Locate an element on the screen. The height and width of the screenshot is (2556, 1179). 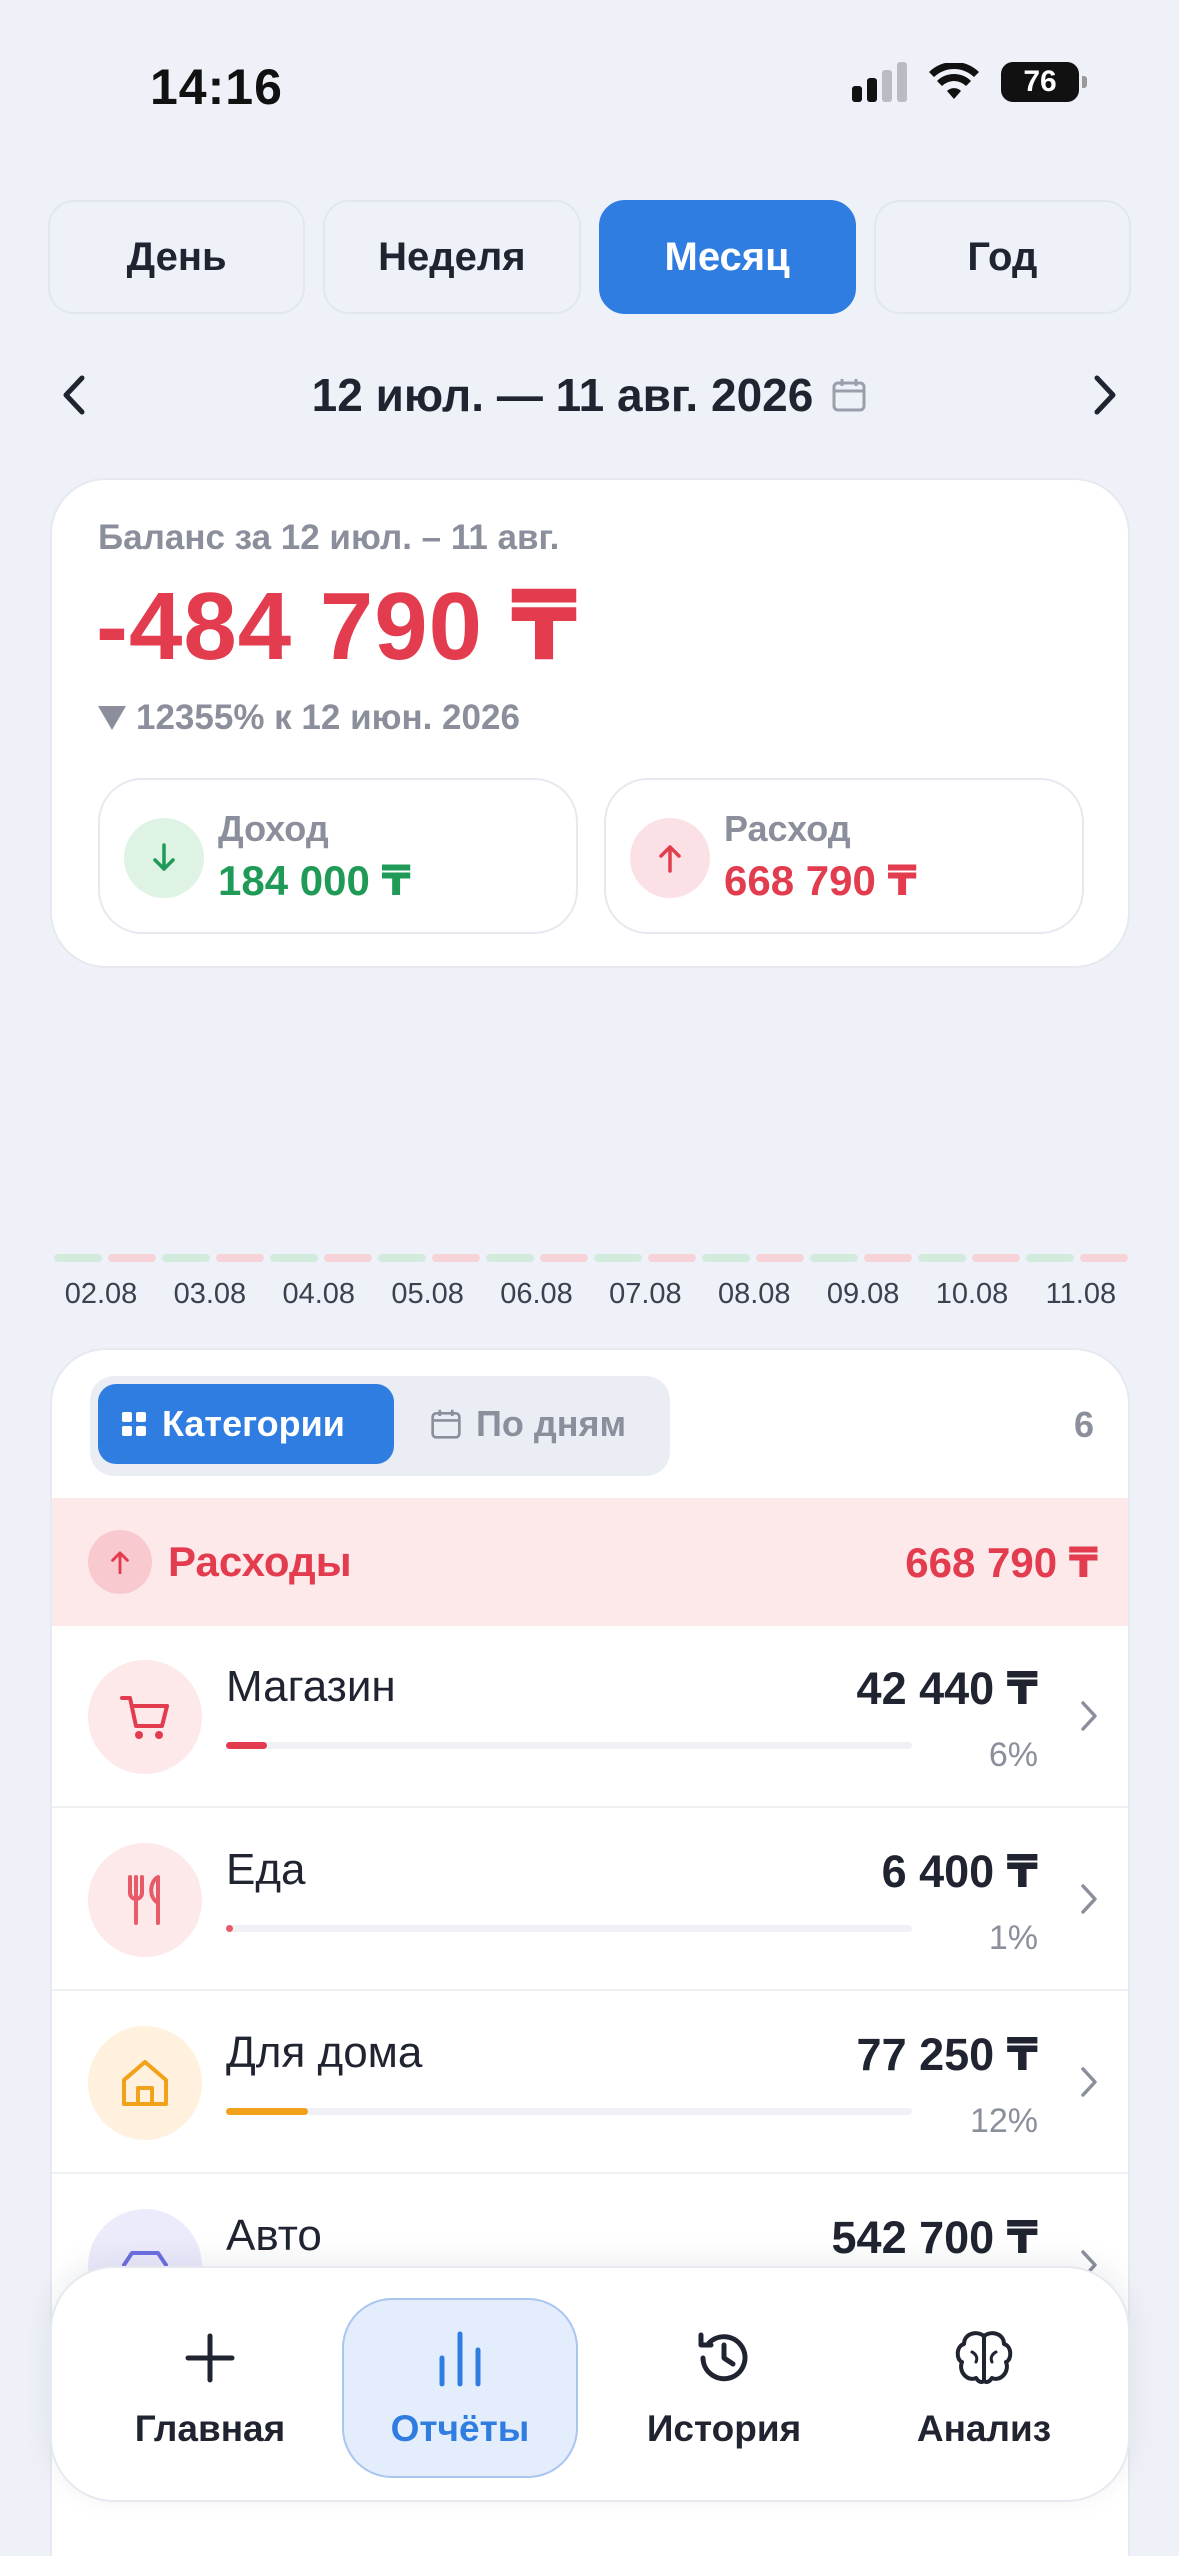
fork-knife-icon is located at coordinates (145, 1900).